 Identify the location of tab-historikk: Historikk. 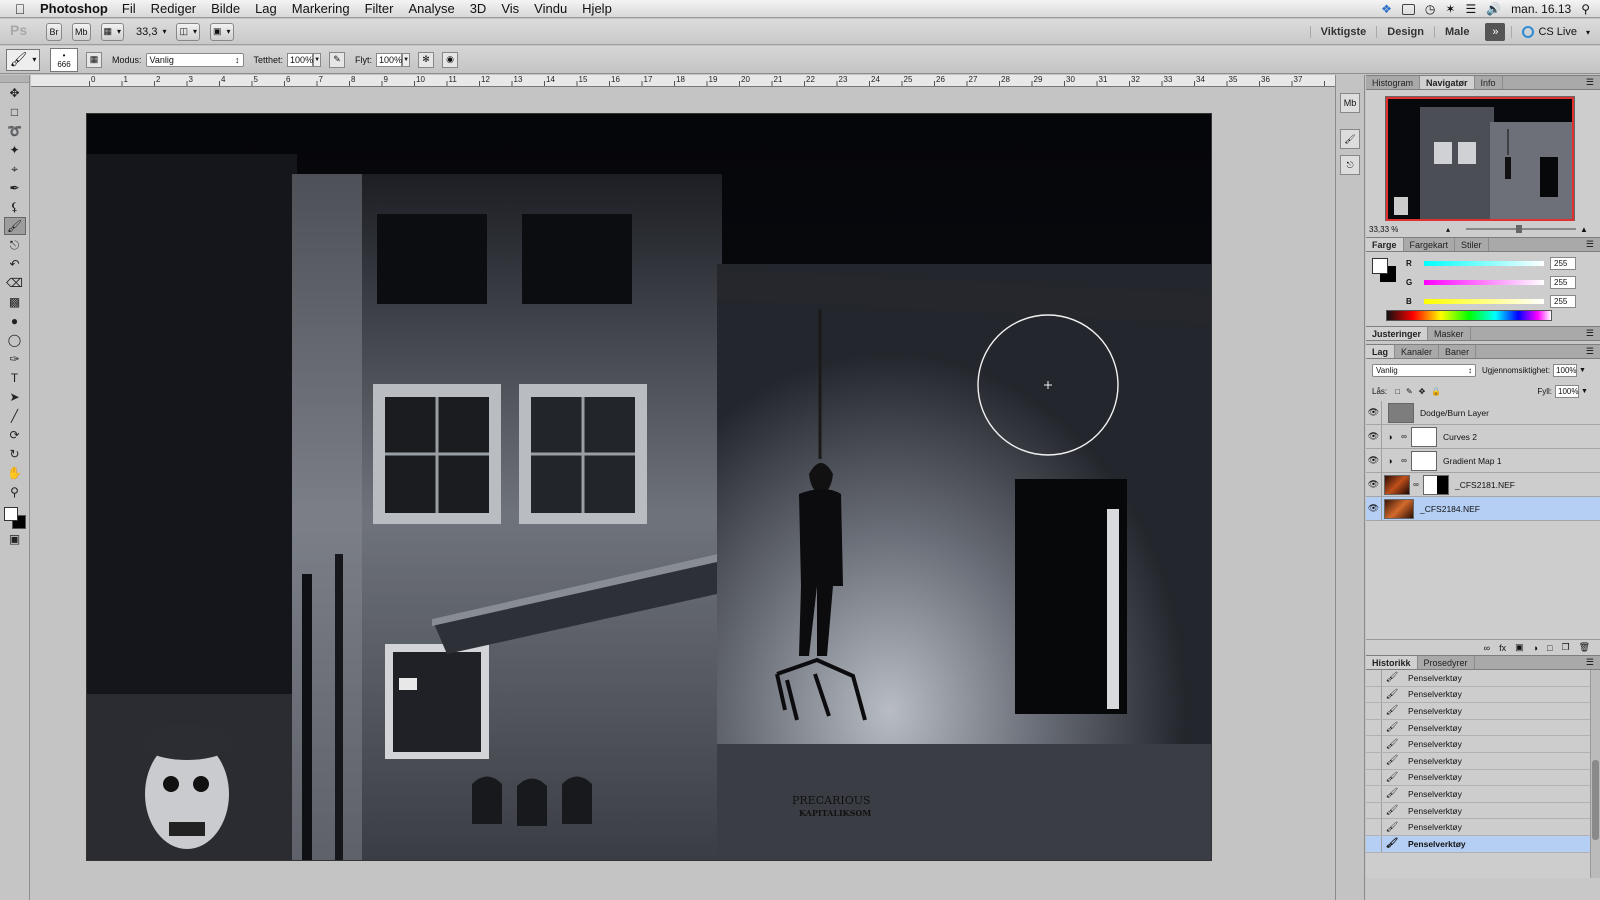
(1392, 662).